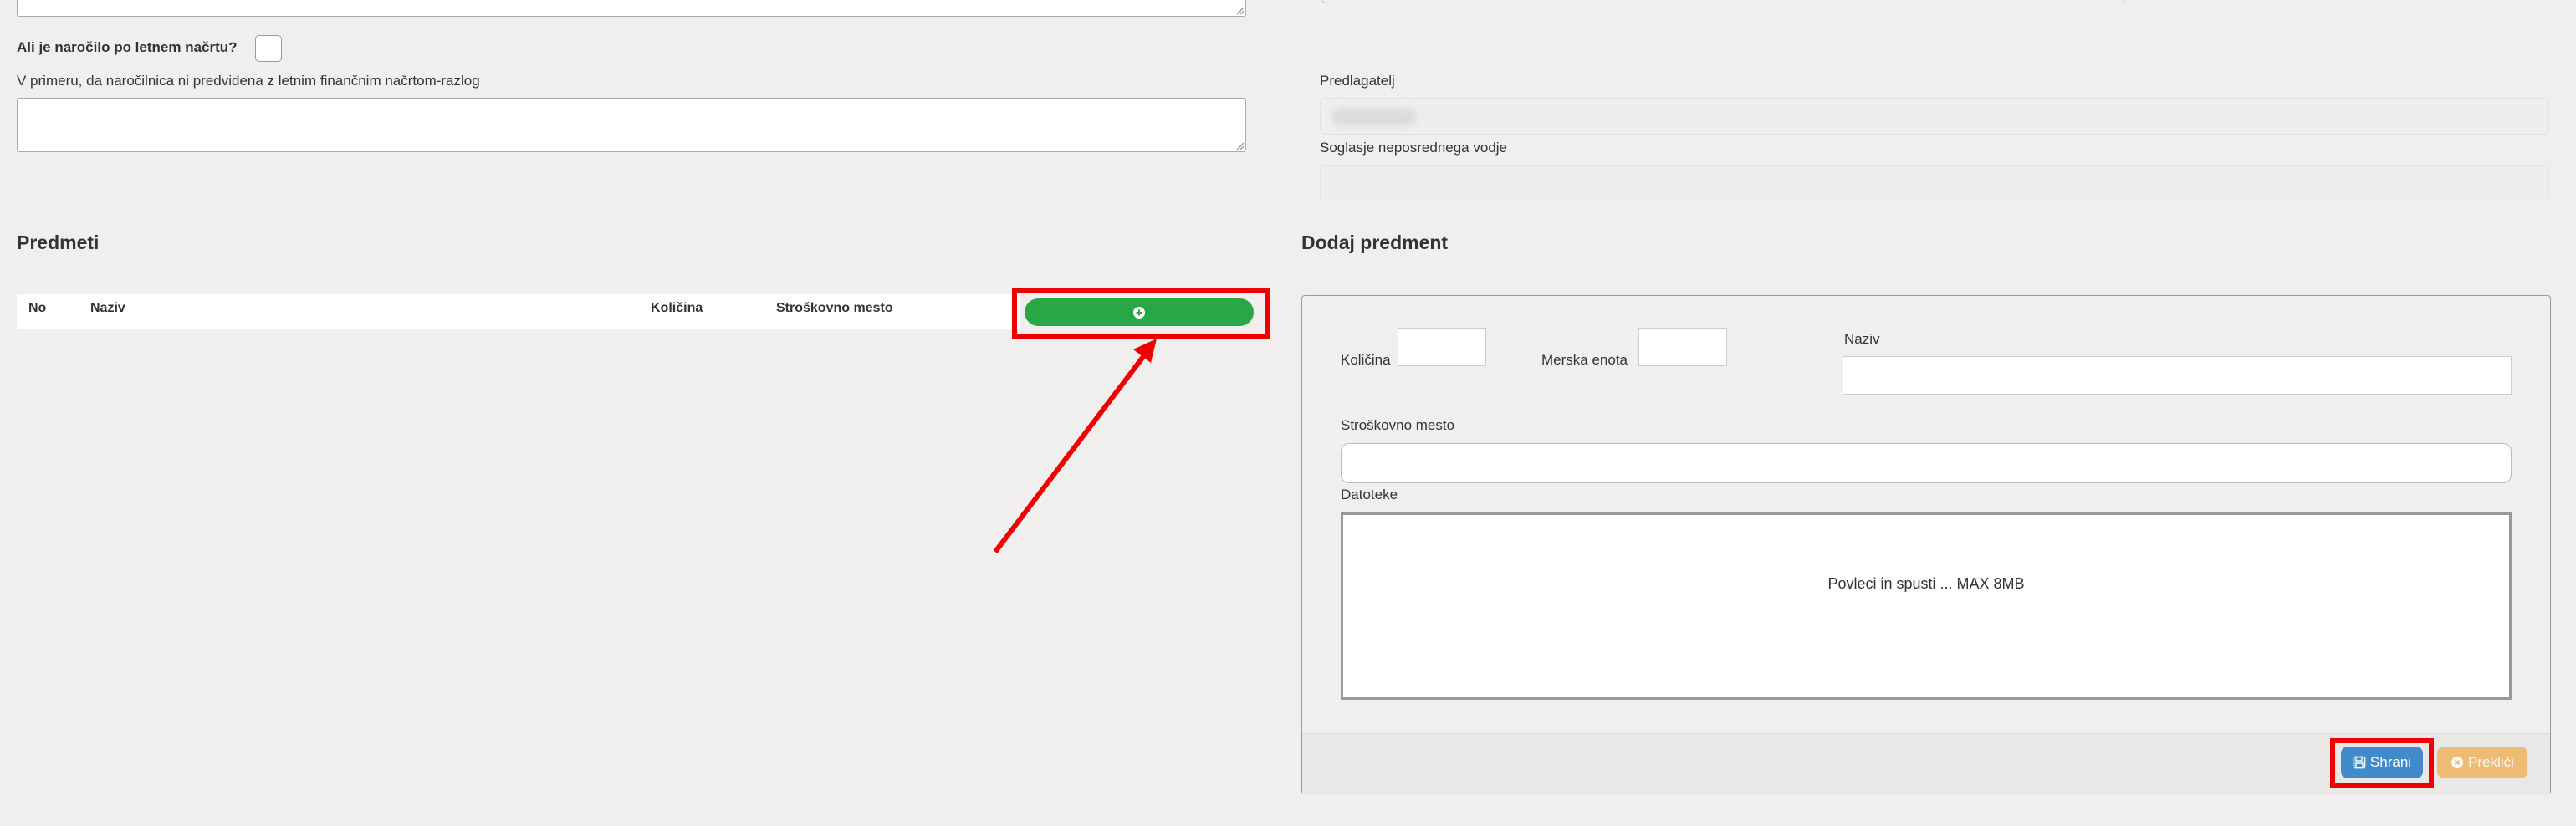 The height and width of the screenshot is (826, 2576). What do you see at coordinates (1398, 425) in the screenshot?
I see `cost-center-label: Stroškovno mesto` at bounding box center [1398, 425].